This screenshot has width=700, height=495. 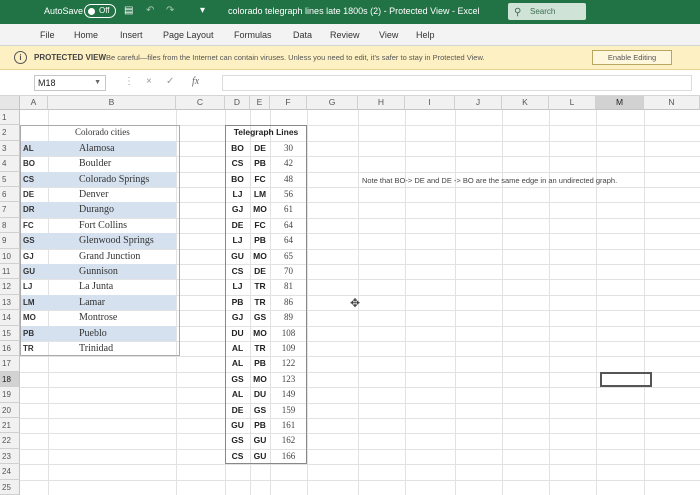 I want to click on column-header-b: B, so click(x=112, y=103).